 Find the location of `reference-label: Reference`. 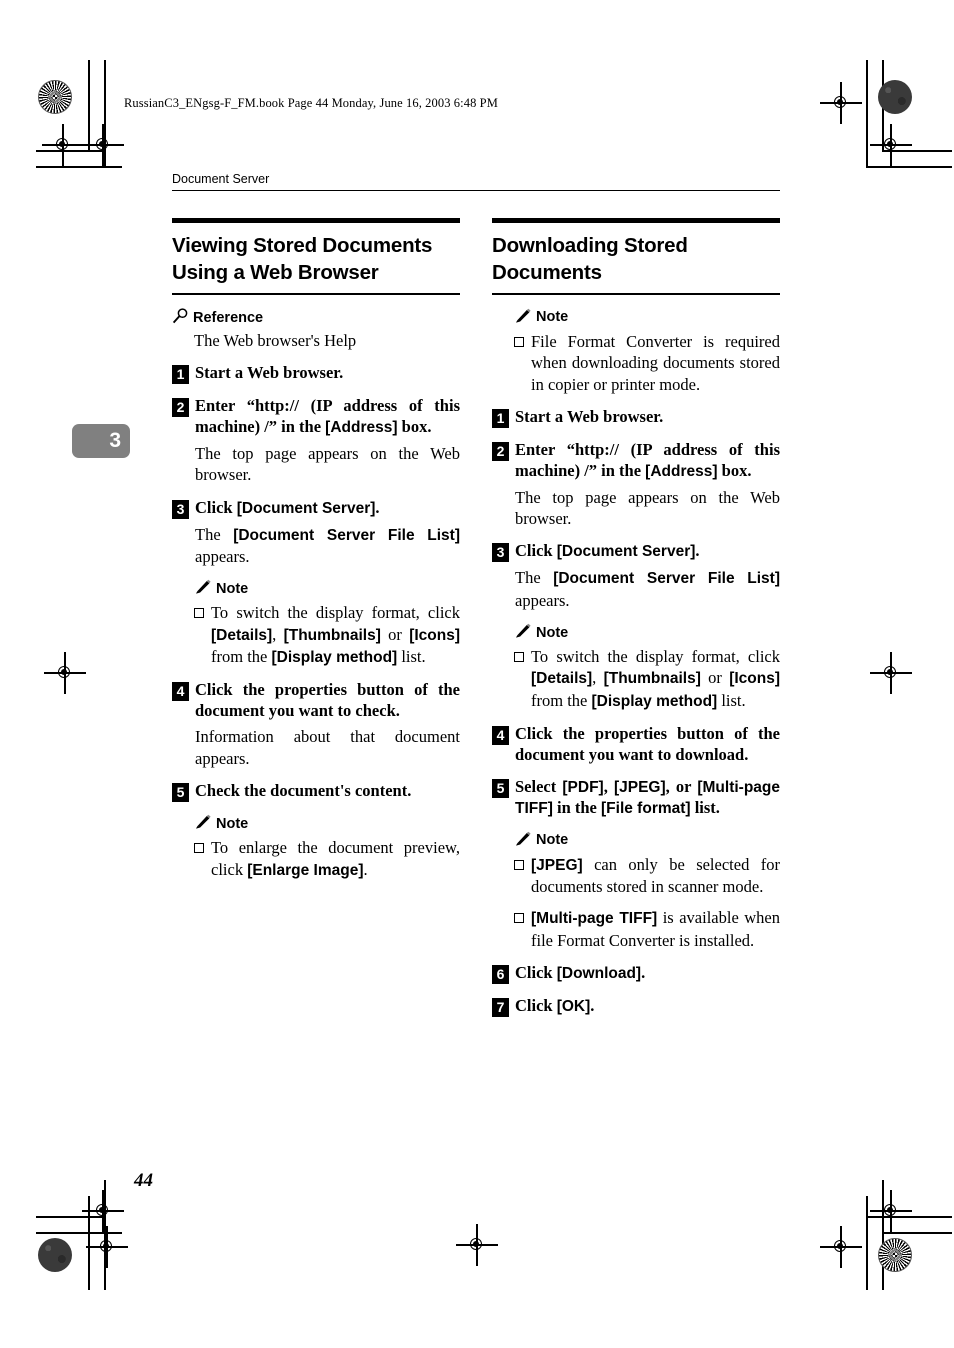

reference-label: Reference is located at coordinates (228, 317).